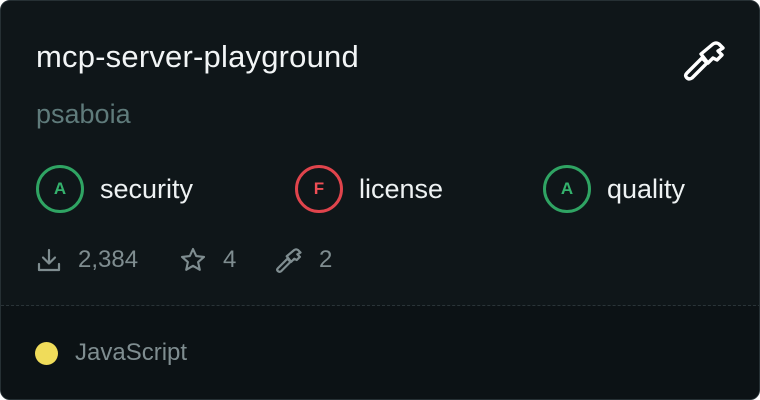 This screenshot has width=760, height=400. What do you see at coordinates (567, 189) in the screenshot?
I see `grade-badge-quality: A` at bounding box center [567, 189].